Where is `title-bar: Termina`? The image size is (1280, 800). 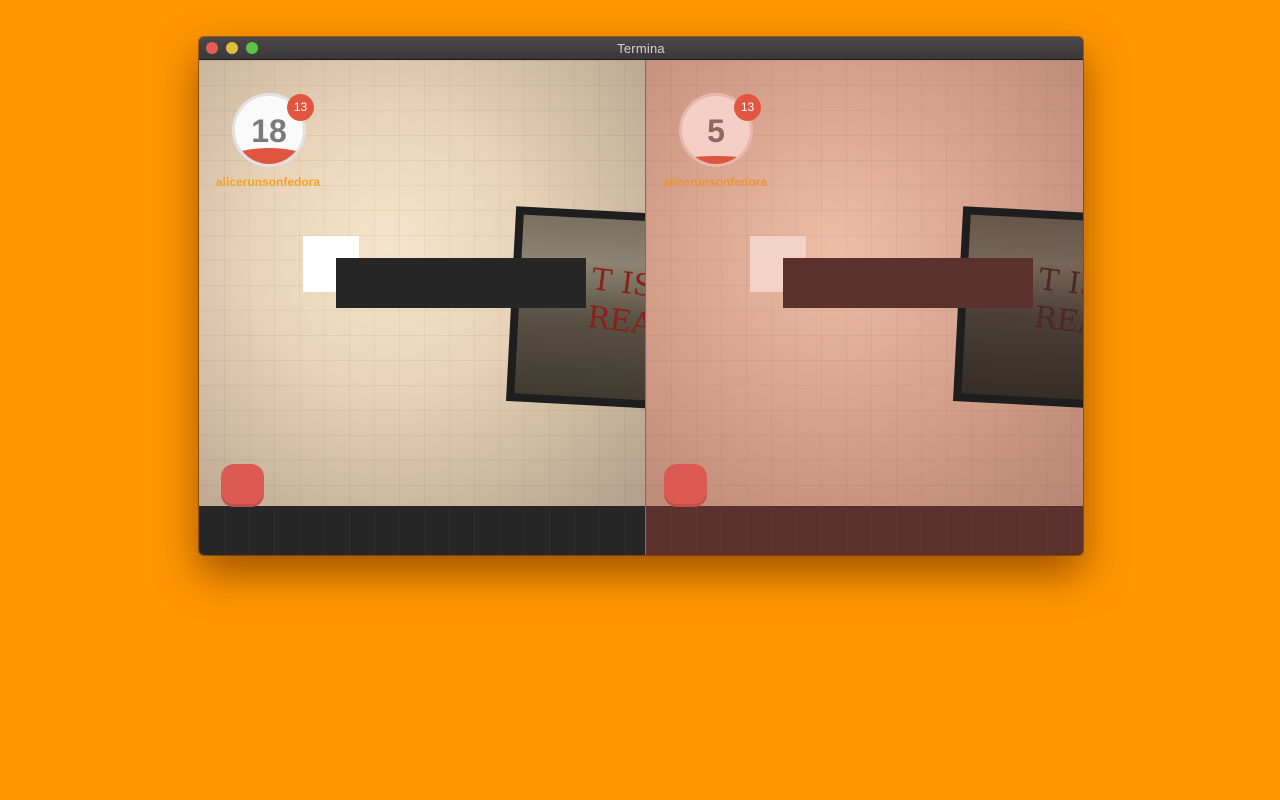 title-bar: Termina is located at coordinates (641, 48).